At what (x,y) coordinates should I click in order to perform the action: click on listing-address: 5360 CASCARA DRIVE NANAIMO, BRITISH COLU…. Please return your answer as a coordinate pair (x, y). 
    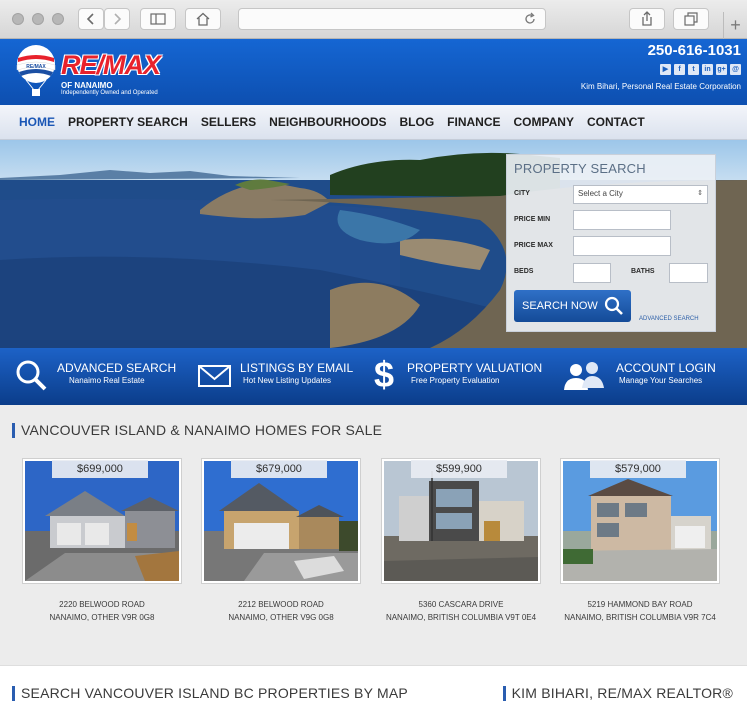
    Looking at the image, I should click on (461, 611).